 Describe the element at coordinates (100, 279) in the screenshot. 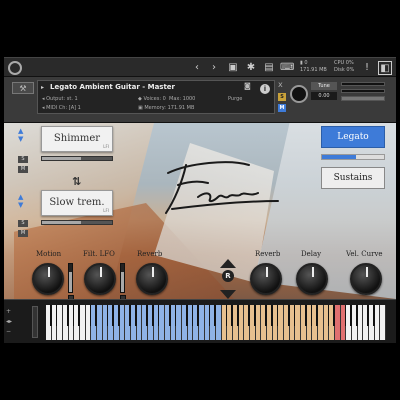

I see `filt-lfo-knob` at that location.